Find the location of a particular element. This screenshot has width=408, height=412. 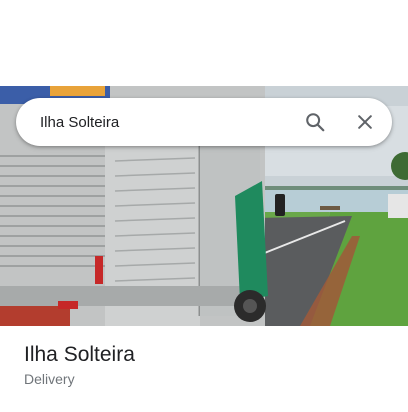

close-button is located at coordinates (365, 122).